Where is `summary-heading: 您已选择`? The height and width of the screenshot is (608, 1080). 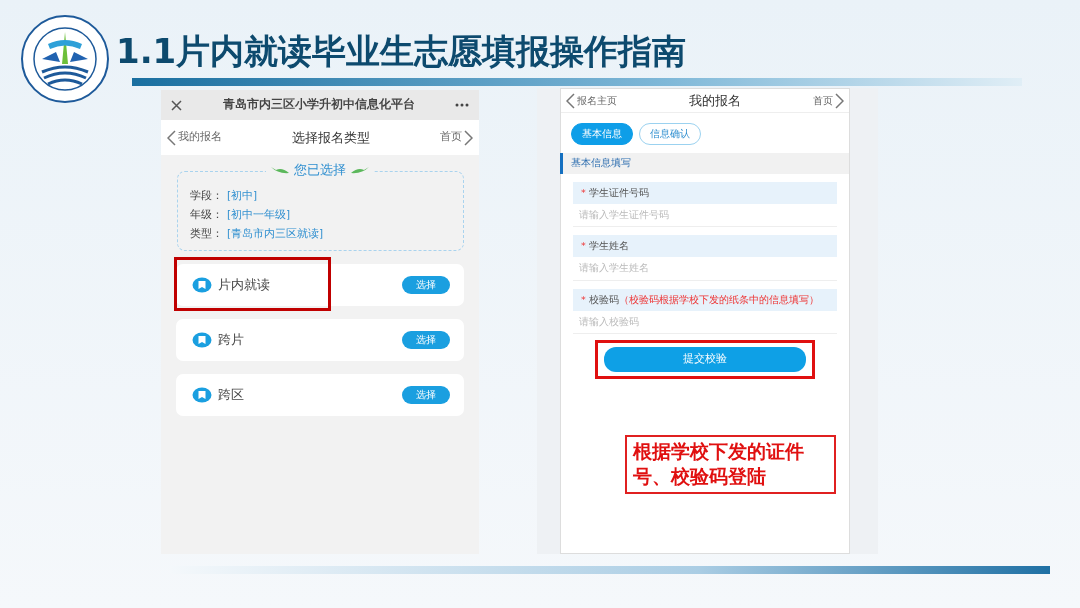
summary-heading: 您已选择 is located at coordinates (320, 170).